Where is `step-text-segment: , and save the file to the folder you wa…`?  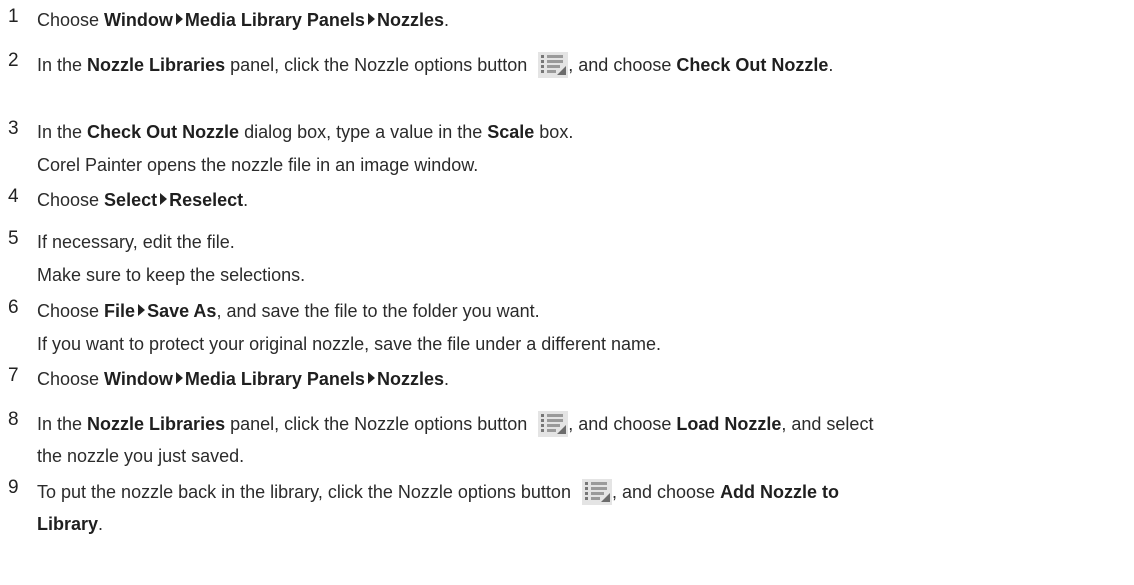 step-text-segment: , and save the file to the folder you wa… is located at coordinates (378, 311).